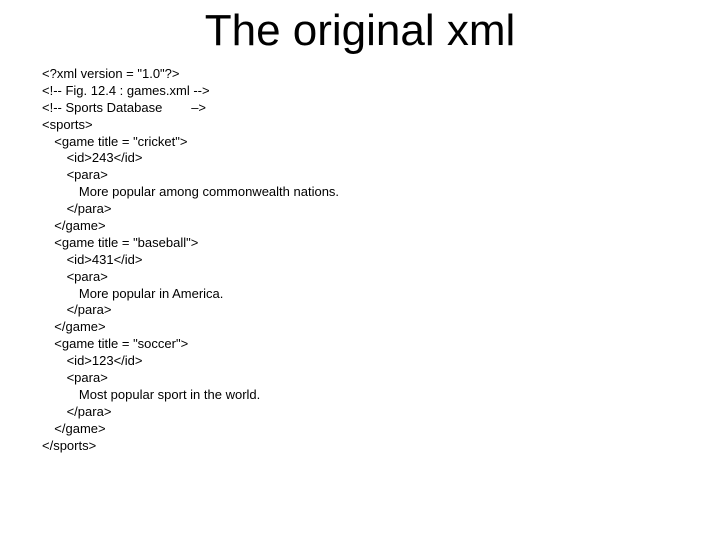  Describe the element at coordinates (124, 107) in the screenshot. I see `xml-line: <!-- Sports Database –>` at that location.